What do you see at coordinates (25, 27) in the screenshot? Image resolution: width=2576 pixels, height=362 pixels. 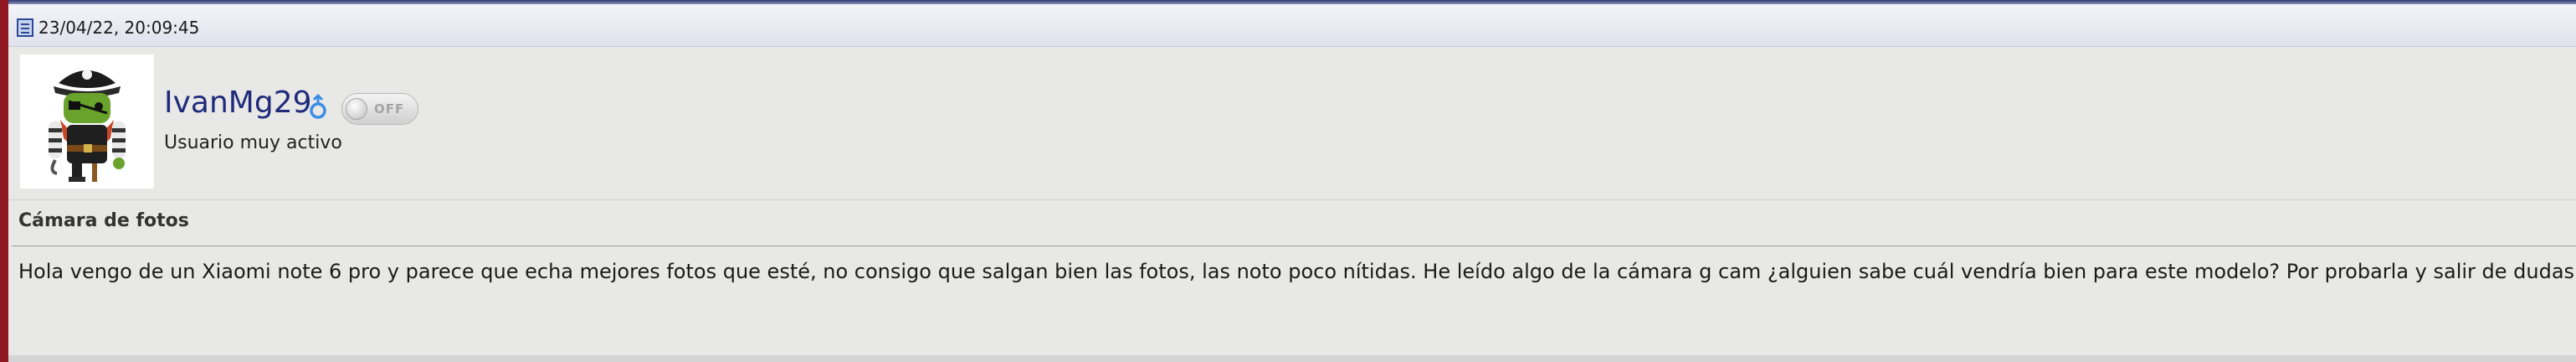 I see `post-document-icon` at bounding box center [25, 27].